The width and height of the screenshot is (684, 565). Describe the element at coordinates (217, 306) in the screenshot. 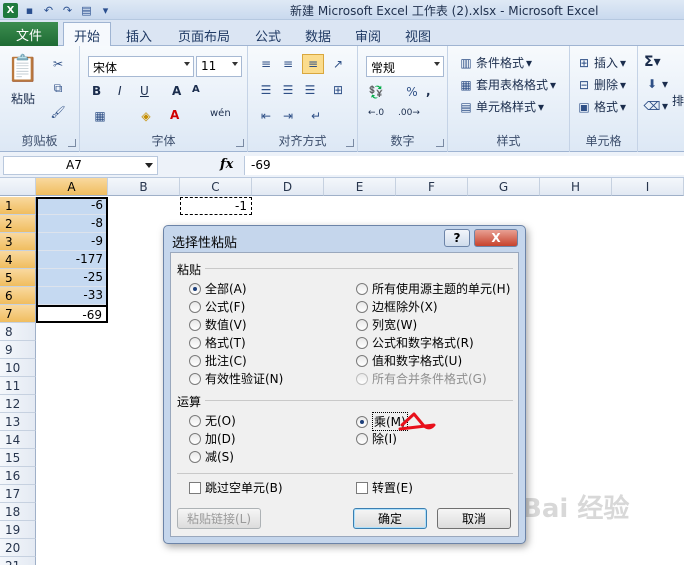

I see `option-formulas: 公式(F)` at that location.